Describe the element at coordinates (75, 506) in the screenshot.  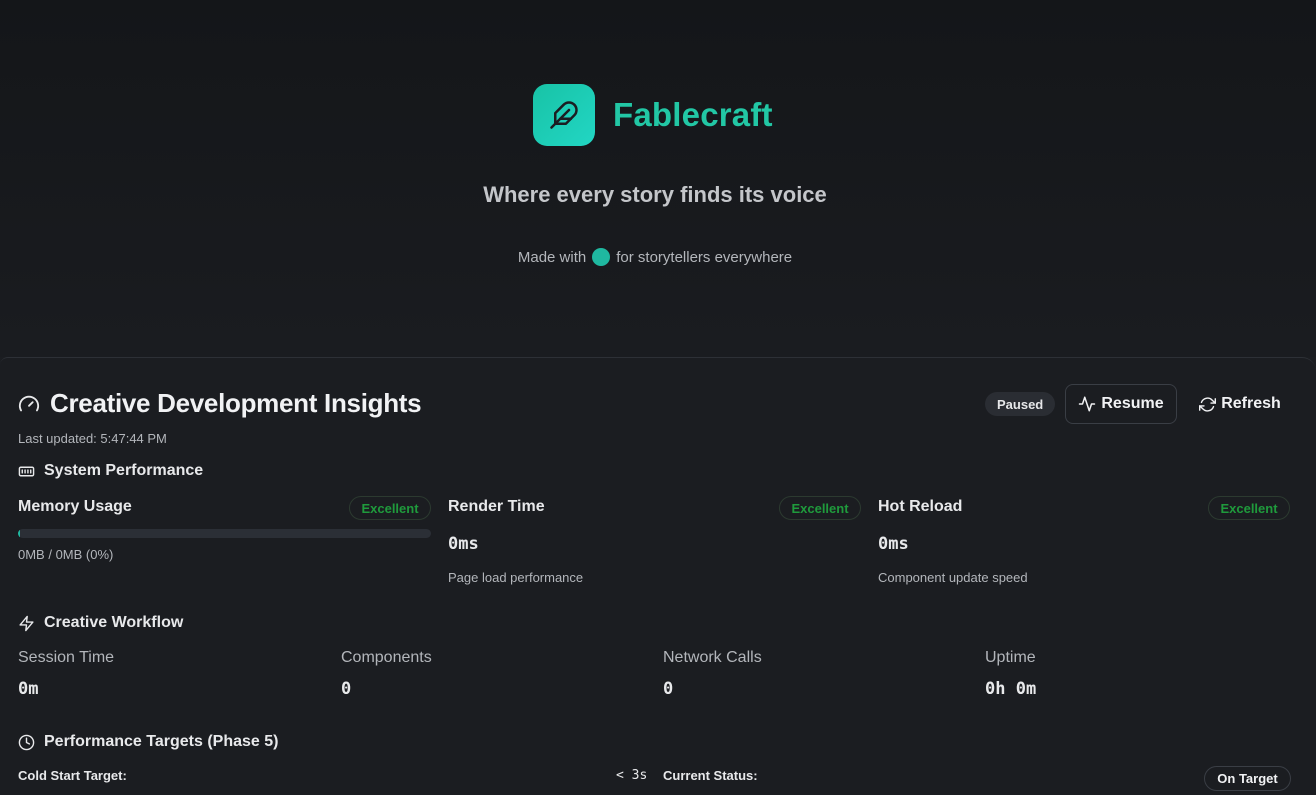
I see `memory-usage-label: Memory Usage` at that location.